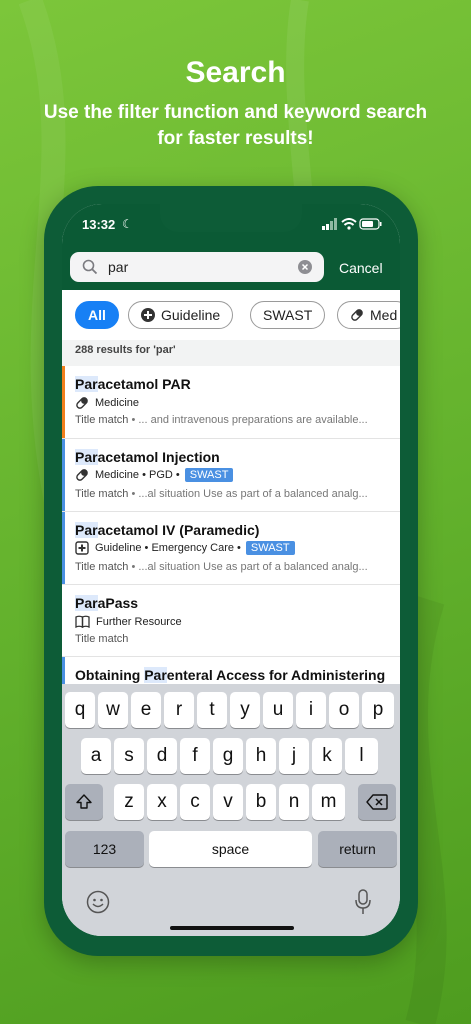  What do you see at coordinates (212, 710) in the screenshot?
I see `key-t: t` at bounding box center [212, 710].